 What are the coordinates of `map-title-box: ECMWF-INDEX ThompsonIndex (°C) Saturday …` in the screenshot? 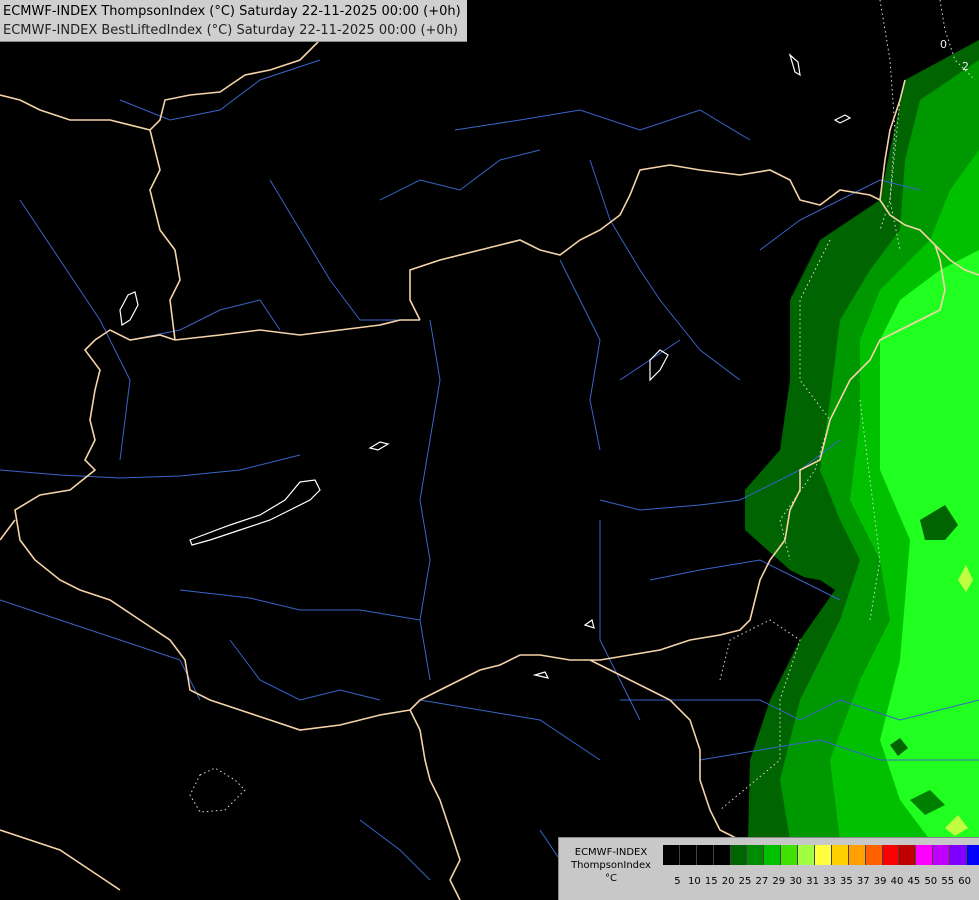 It's located at (233, 21).